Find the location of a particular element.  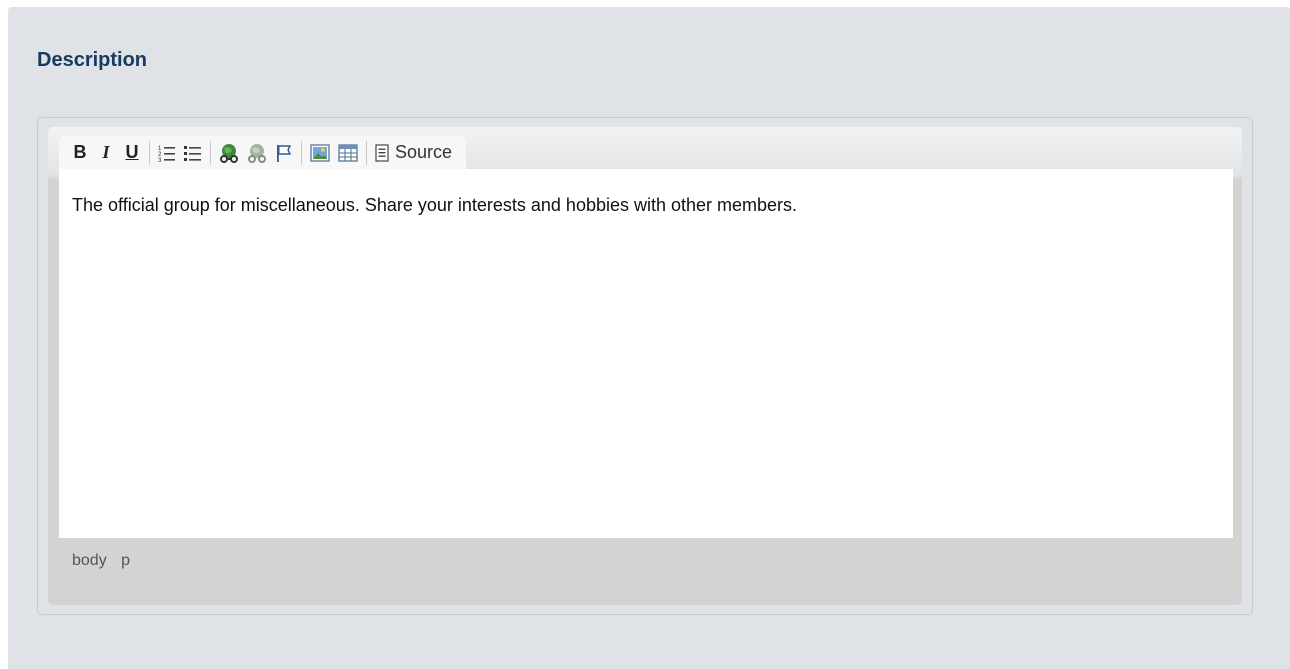

italic-icon: I is located at coordinates (106, 152).